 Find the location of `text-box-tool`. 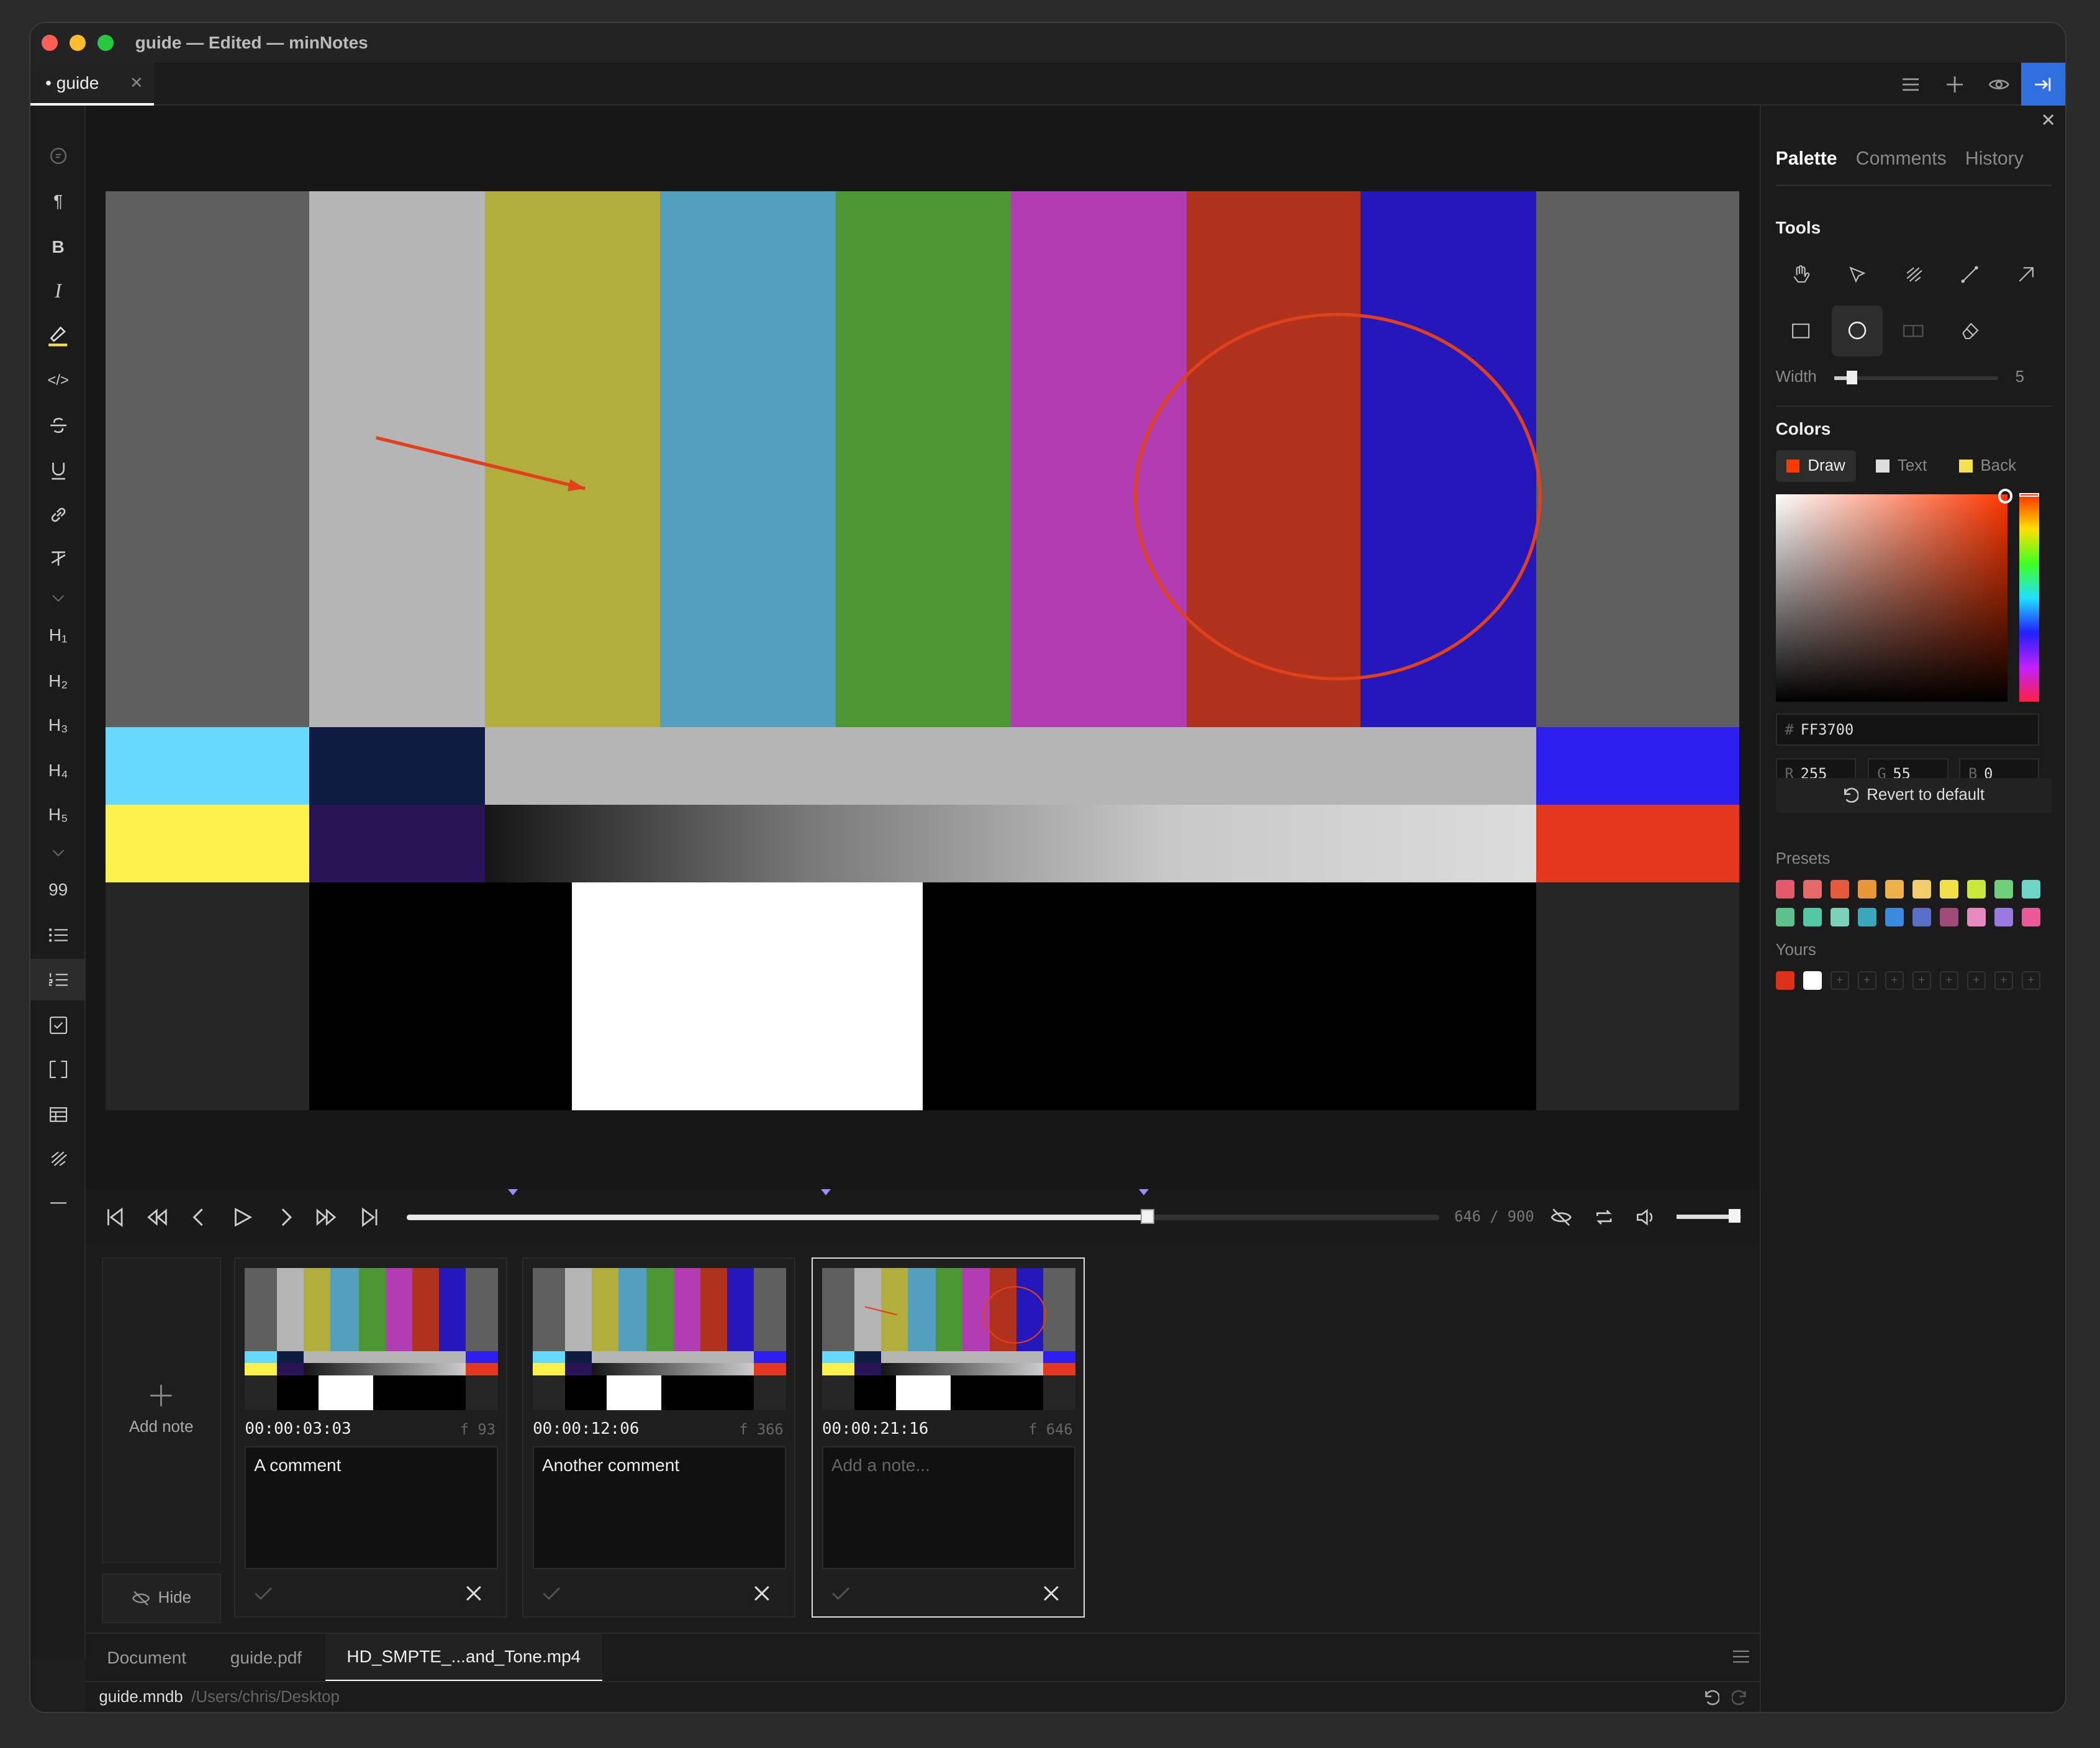

text-box-tool is located at coordinates (1914, 331).